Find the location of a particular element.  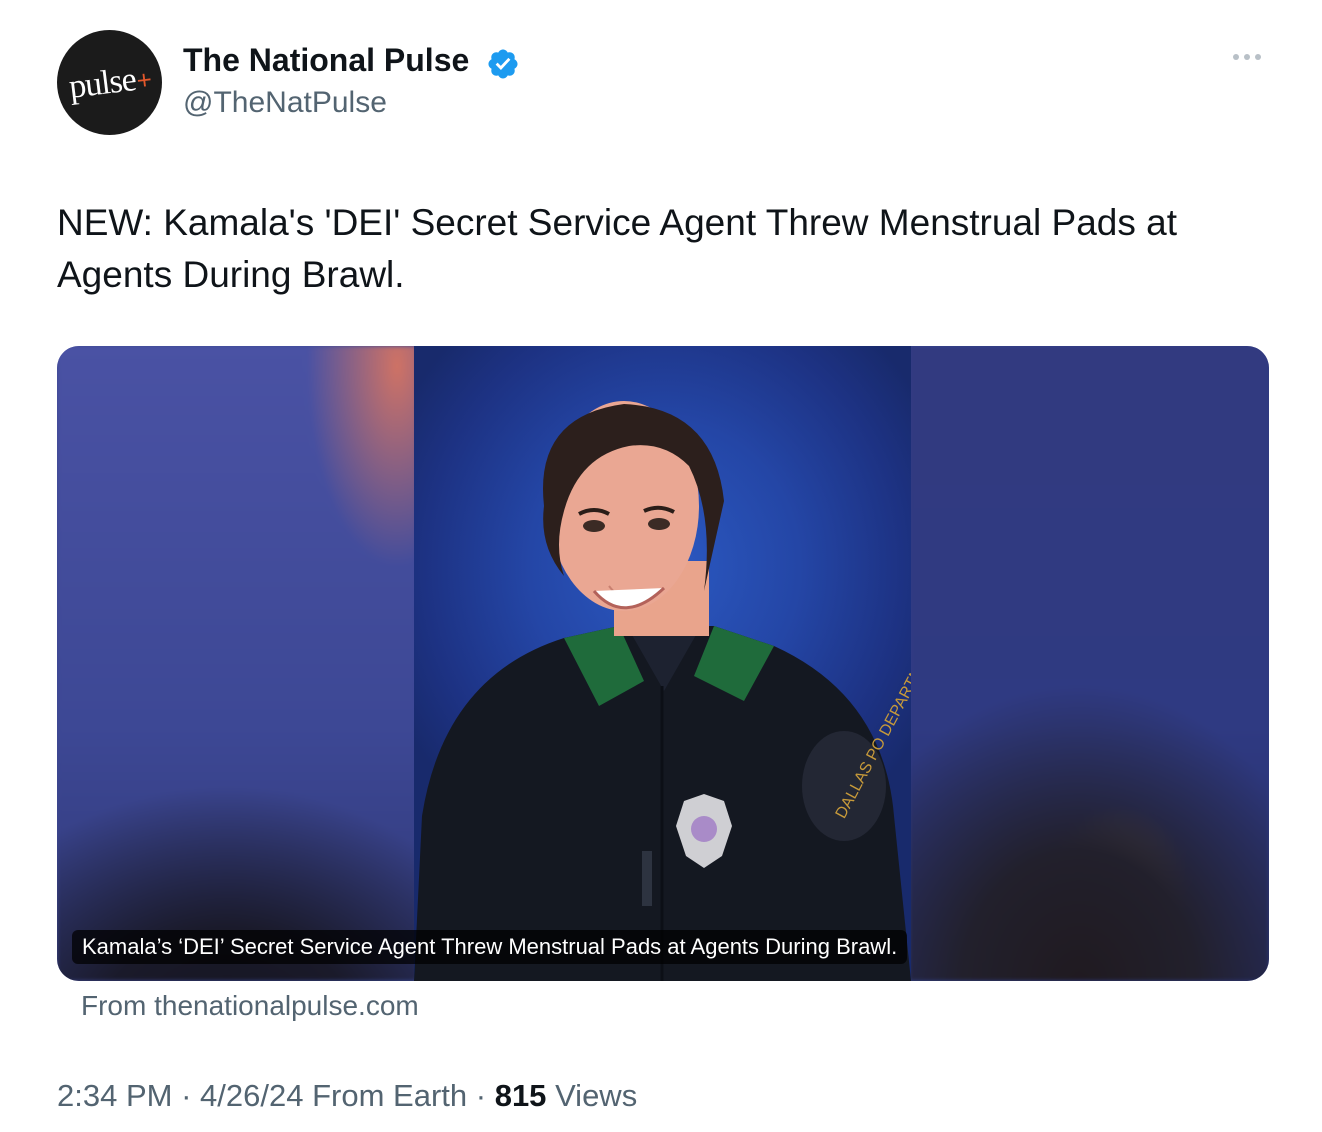

user-handle: @TheNatPulse is located at coordinates (285, 103).